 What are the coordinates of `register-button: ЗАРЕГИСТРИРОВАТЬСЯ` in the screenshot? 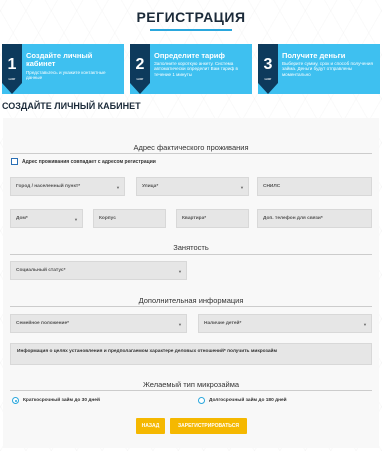 It's located at (208, 426).